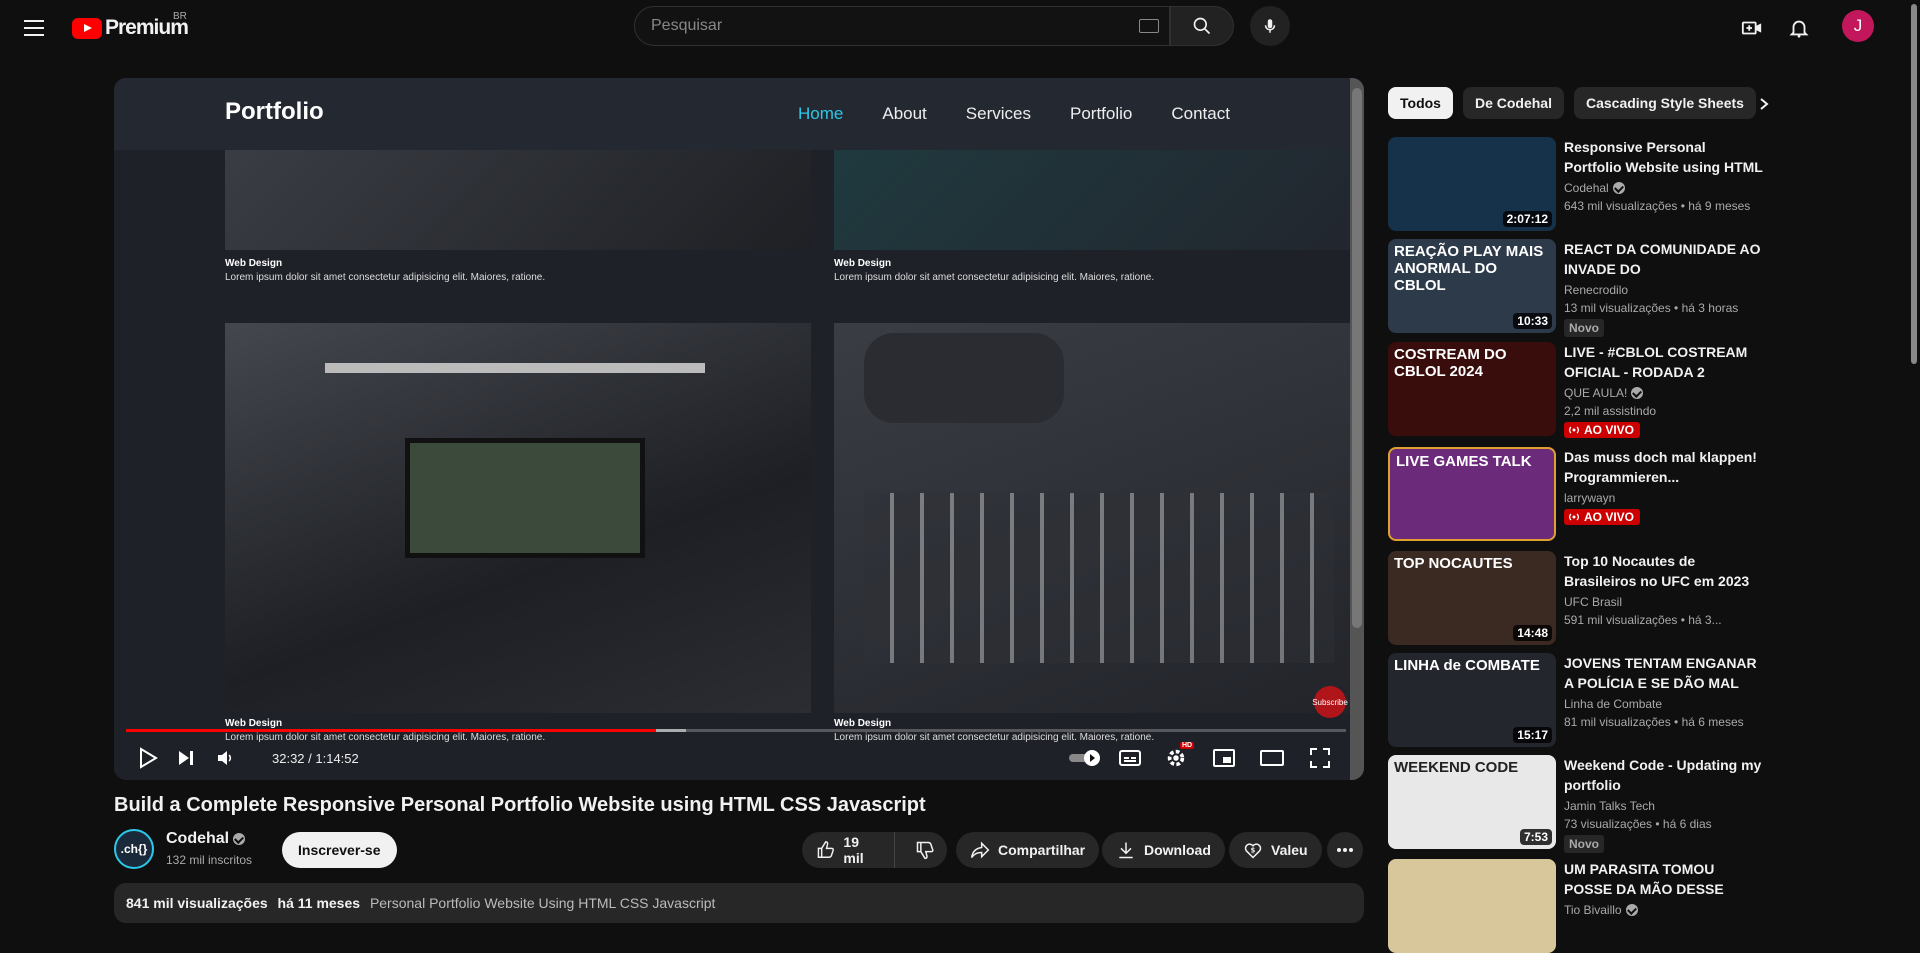 The image size is (1920, 953). I want to click on settings-button: HD, so click(1177, 758).